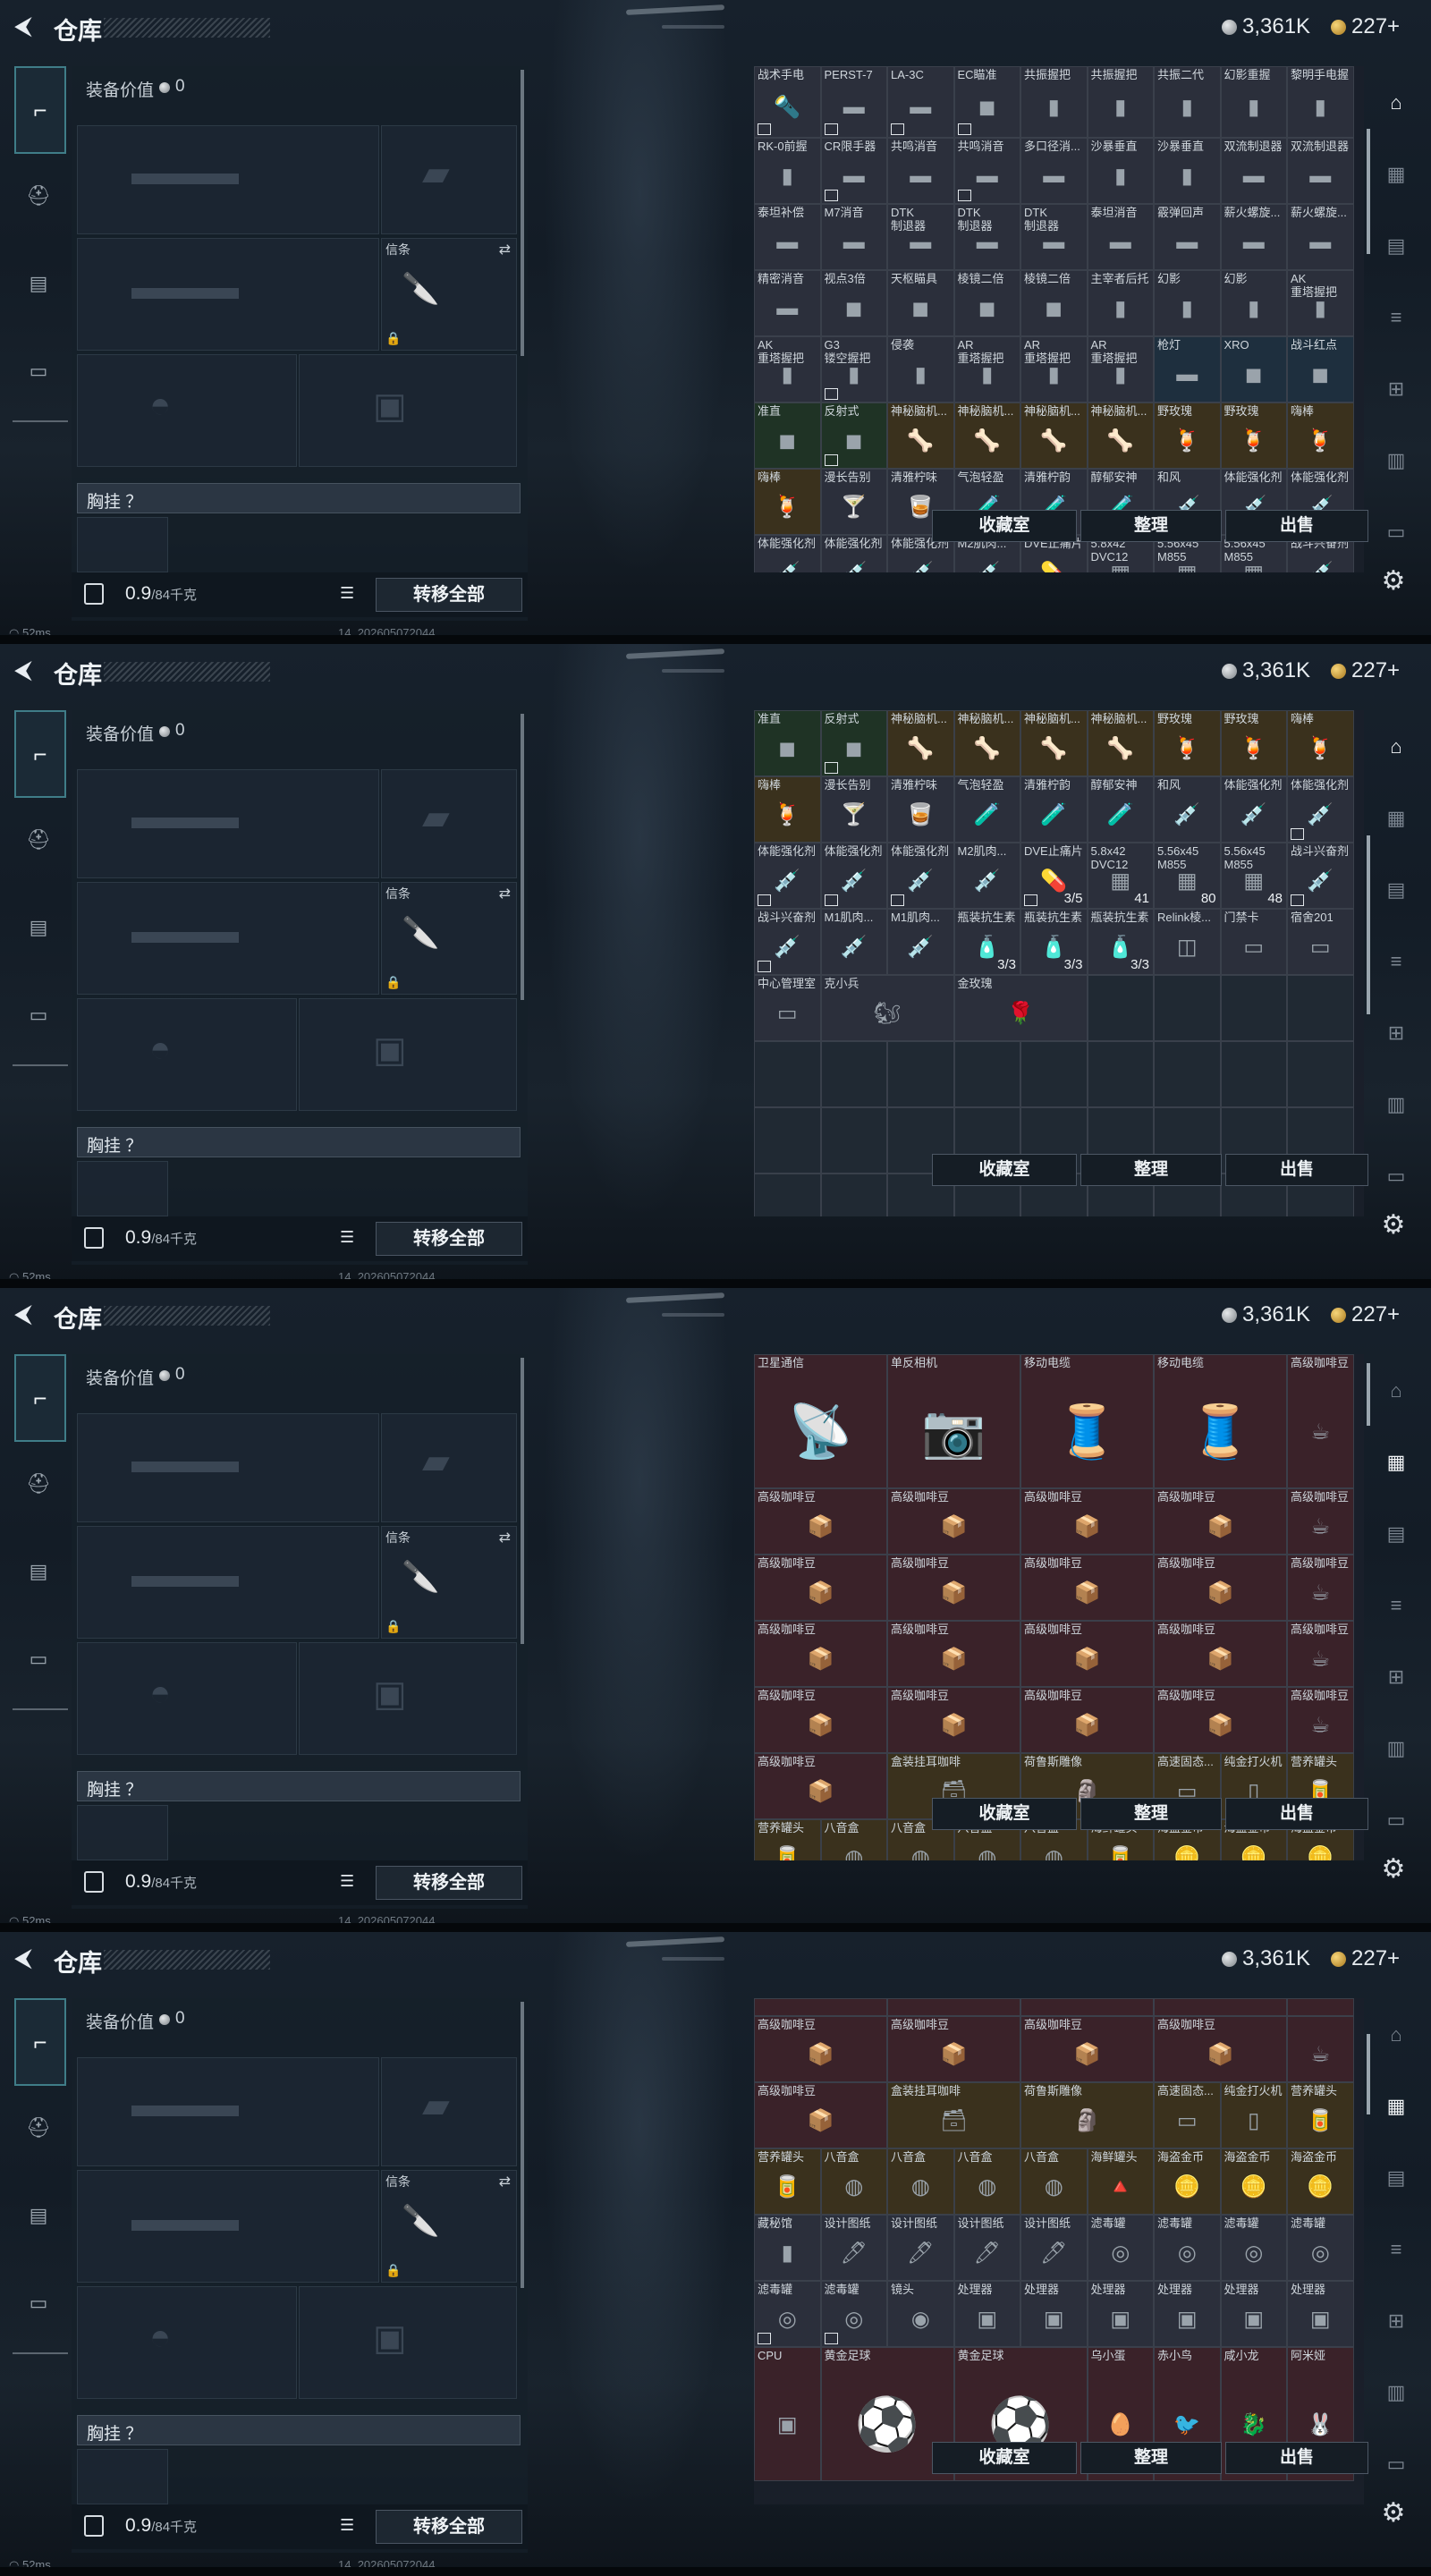 Image resolution: width=1431 pixels, height=2576 pixels. Describe the element at coordinates (449, 2111) in the screenshot. I see `pistol-slot: ▰` at that location.